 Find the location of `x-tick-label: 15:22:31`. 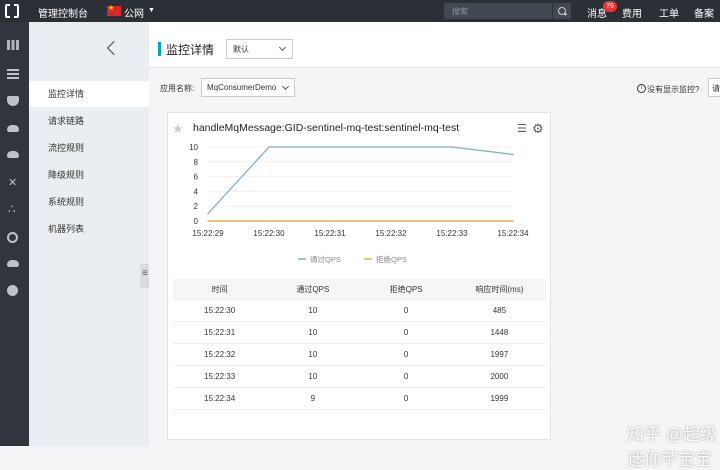

x-tick-label: 15:22:31 is located at coordinates (330, 233).